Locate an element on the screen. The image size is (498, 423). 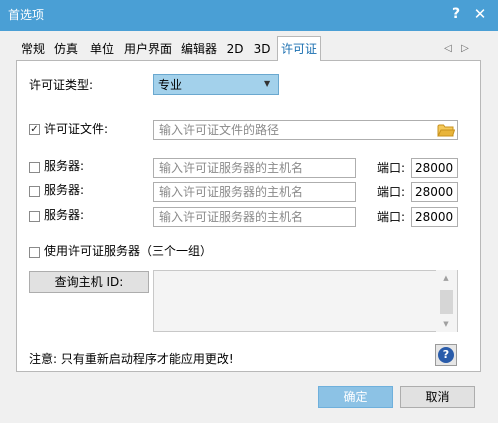
server-2-placeholder: 输入许可证服务器的主机名 is located at coordinates (231, 192).